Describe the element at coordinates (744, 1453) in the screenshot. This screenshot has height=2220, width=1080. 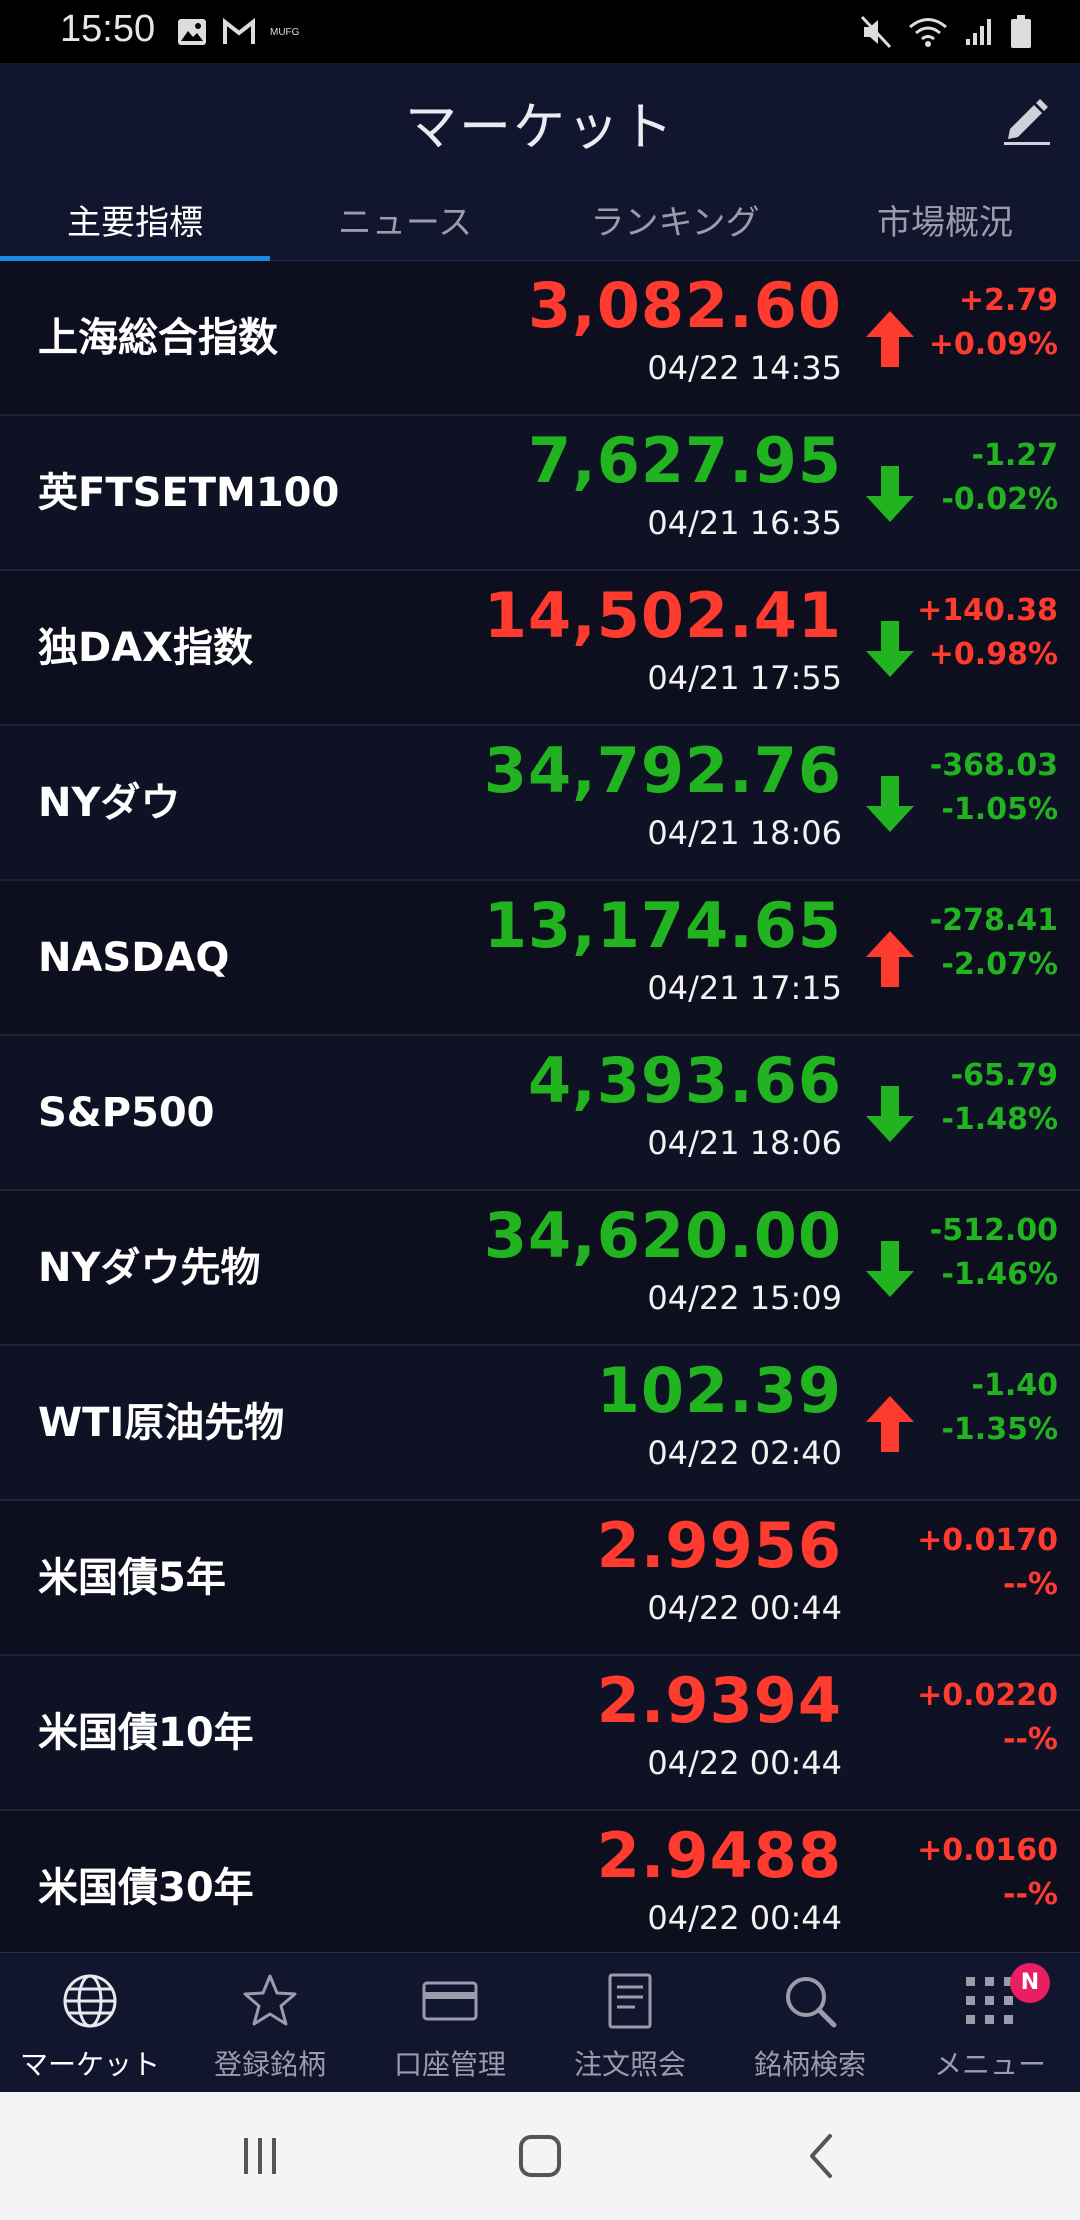
I see `index-timestamp: 04/22 02:40` at that location.